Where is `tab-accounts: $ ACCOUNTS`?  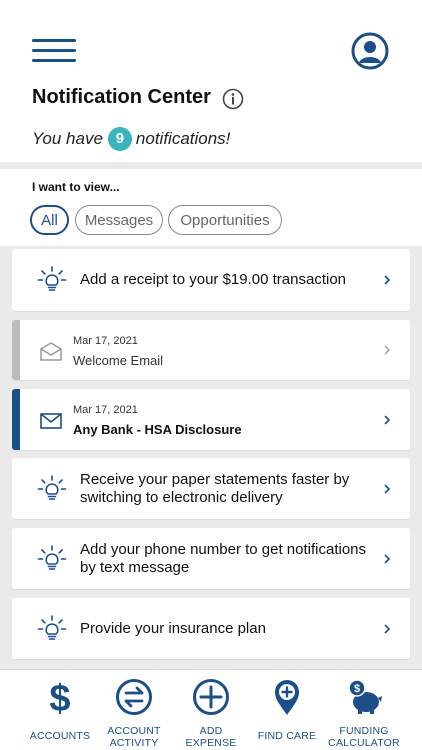
tab-accounts: $ ACCOUNTS is located at coordinates (60, 710).